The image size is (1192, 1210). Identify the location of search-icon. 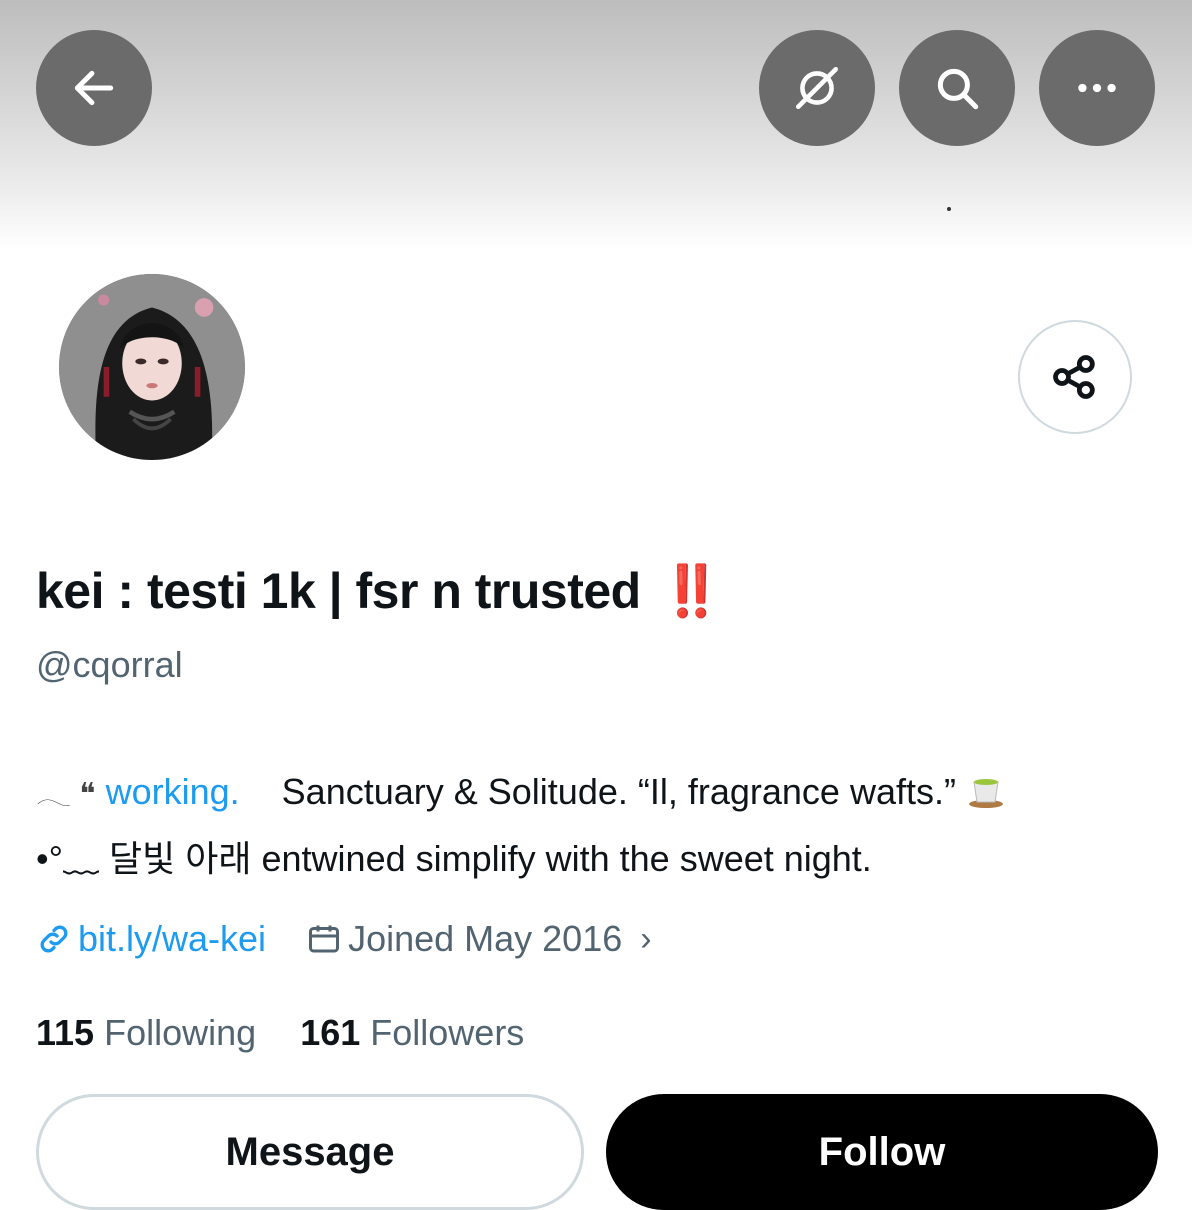
(958, 89).